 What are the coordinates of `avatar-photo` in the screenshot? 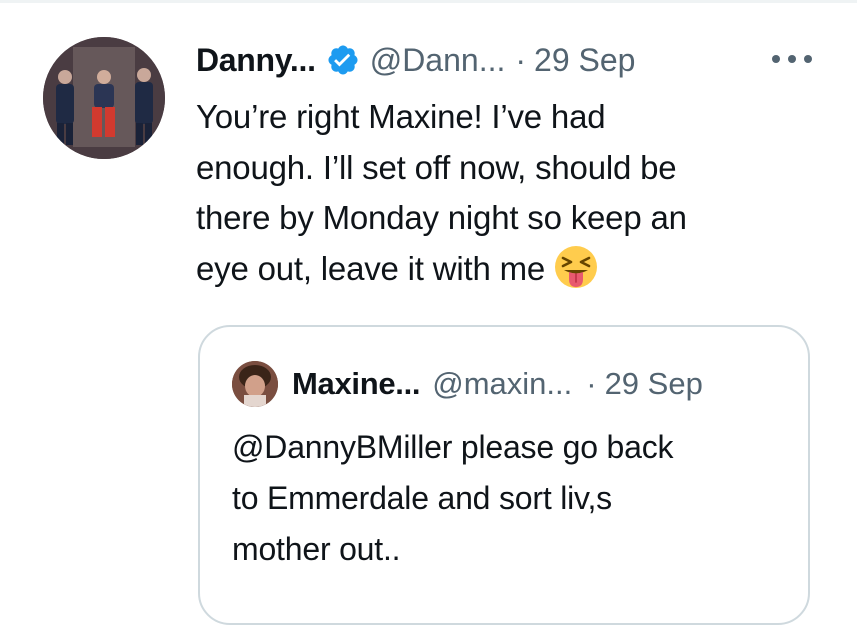 It's located at (104, 98).